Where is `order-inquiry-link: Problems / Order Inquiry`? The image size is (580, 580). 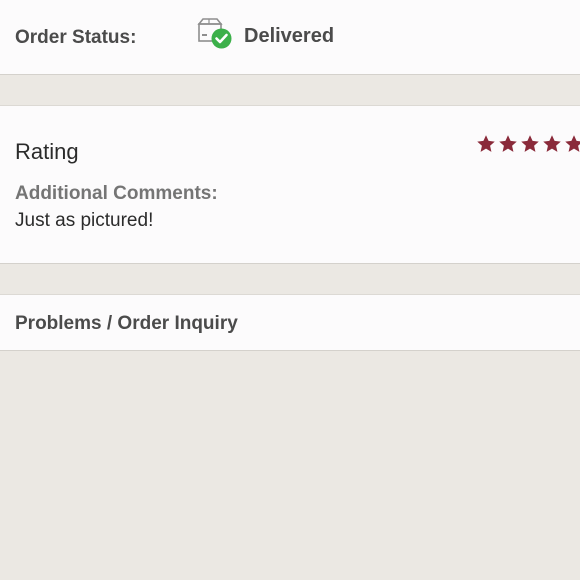 order-inquiry-link: Problems / Order Inquiry is located at coordinates (290, 322).